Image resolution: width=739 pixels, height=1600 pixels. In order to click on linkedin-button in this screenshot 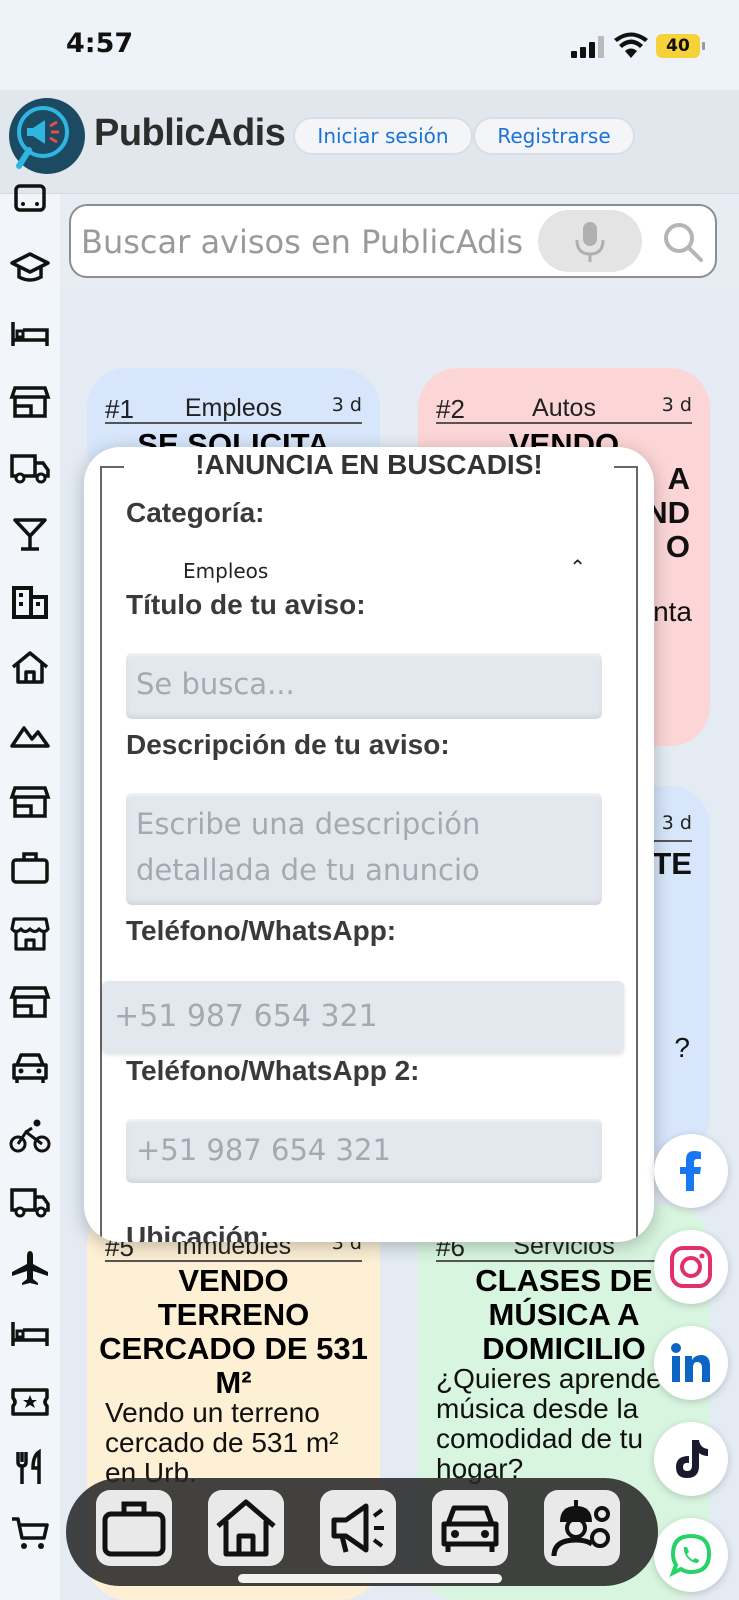, I will do `click(691, 1363)`.